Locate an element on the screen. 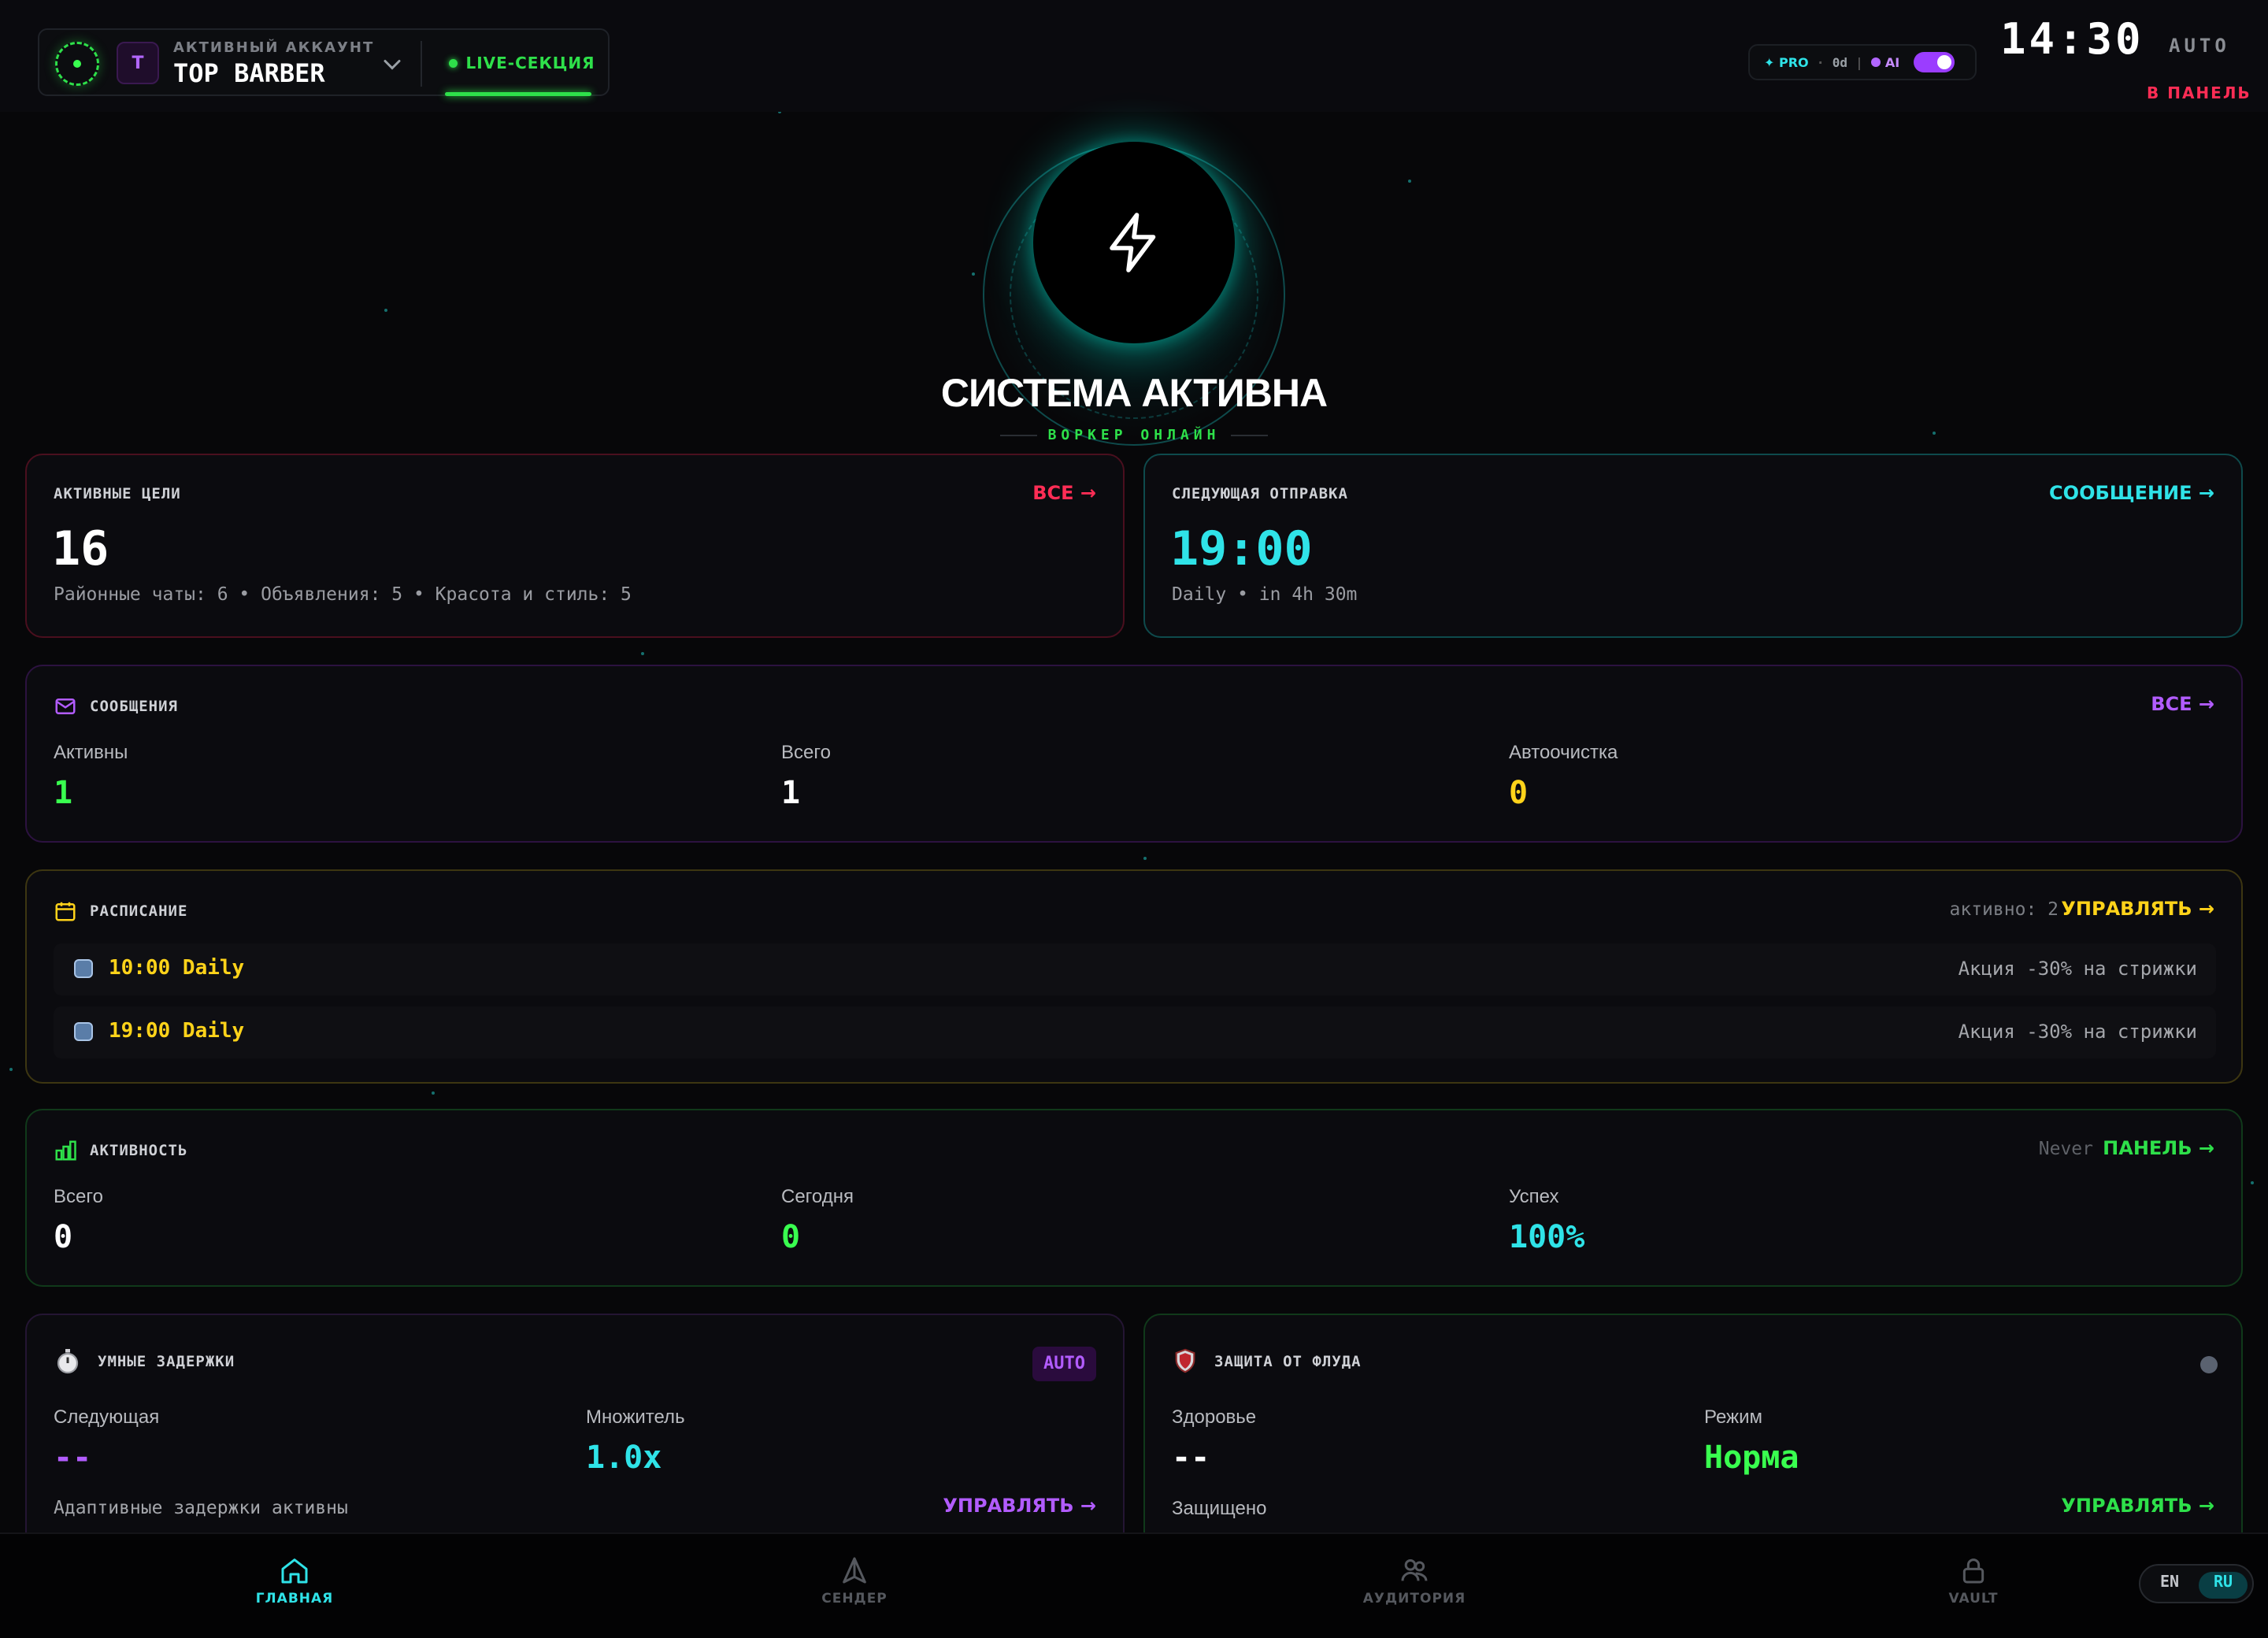 This screenshot has height=1638, width=2268. last-activity: Never is located at coordinates (2065, 1149).